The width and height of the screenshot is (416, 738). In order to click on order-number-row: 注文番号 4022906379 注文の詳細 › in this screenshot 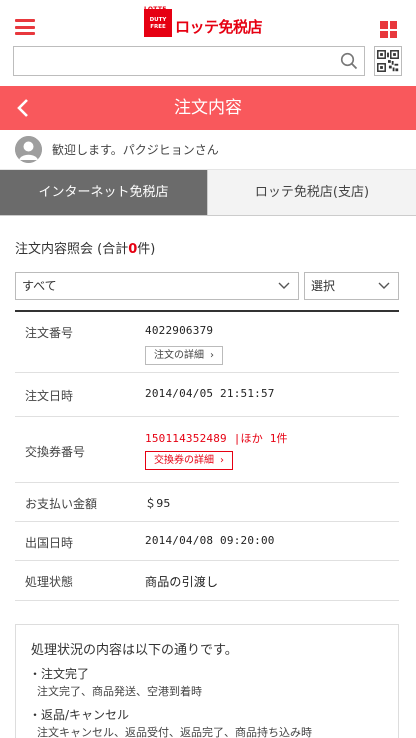, I will do `click(207, 342)`.